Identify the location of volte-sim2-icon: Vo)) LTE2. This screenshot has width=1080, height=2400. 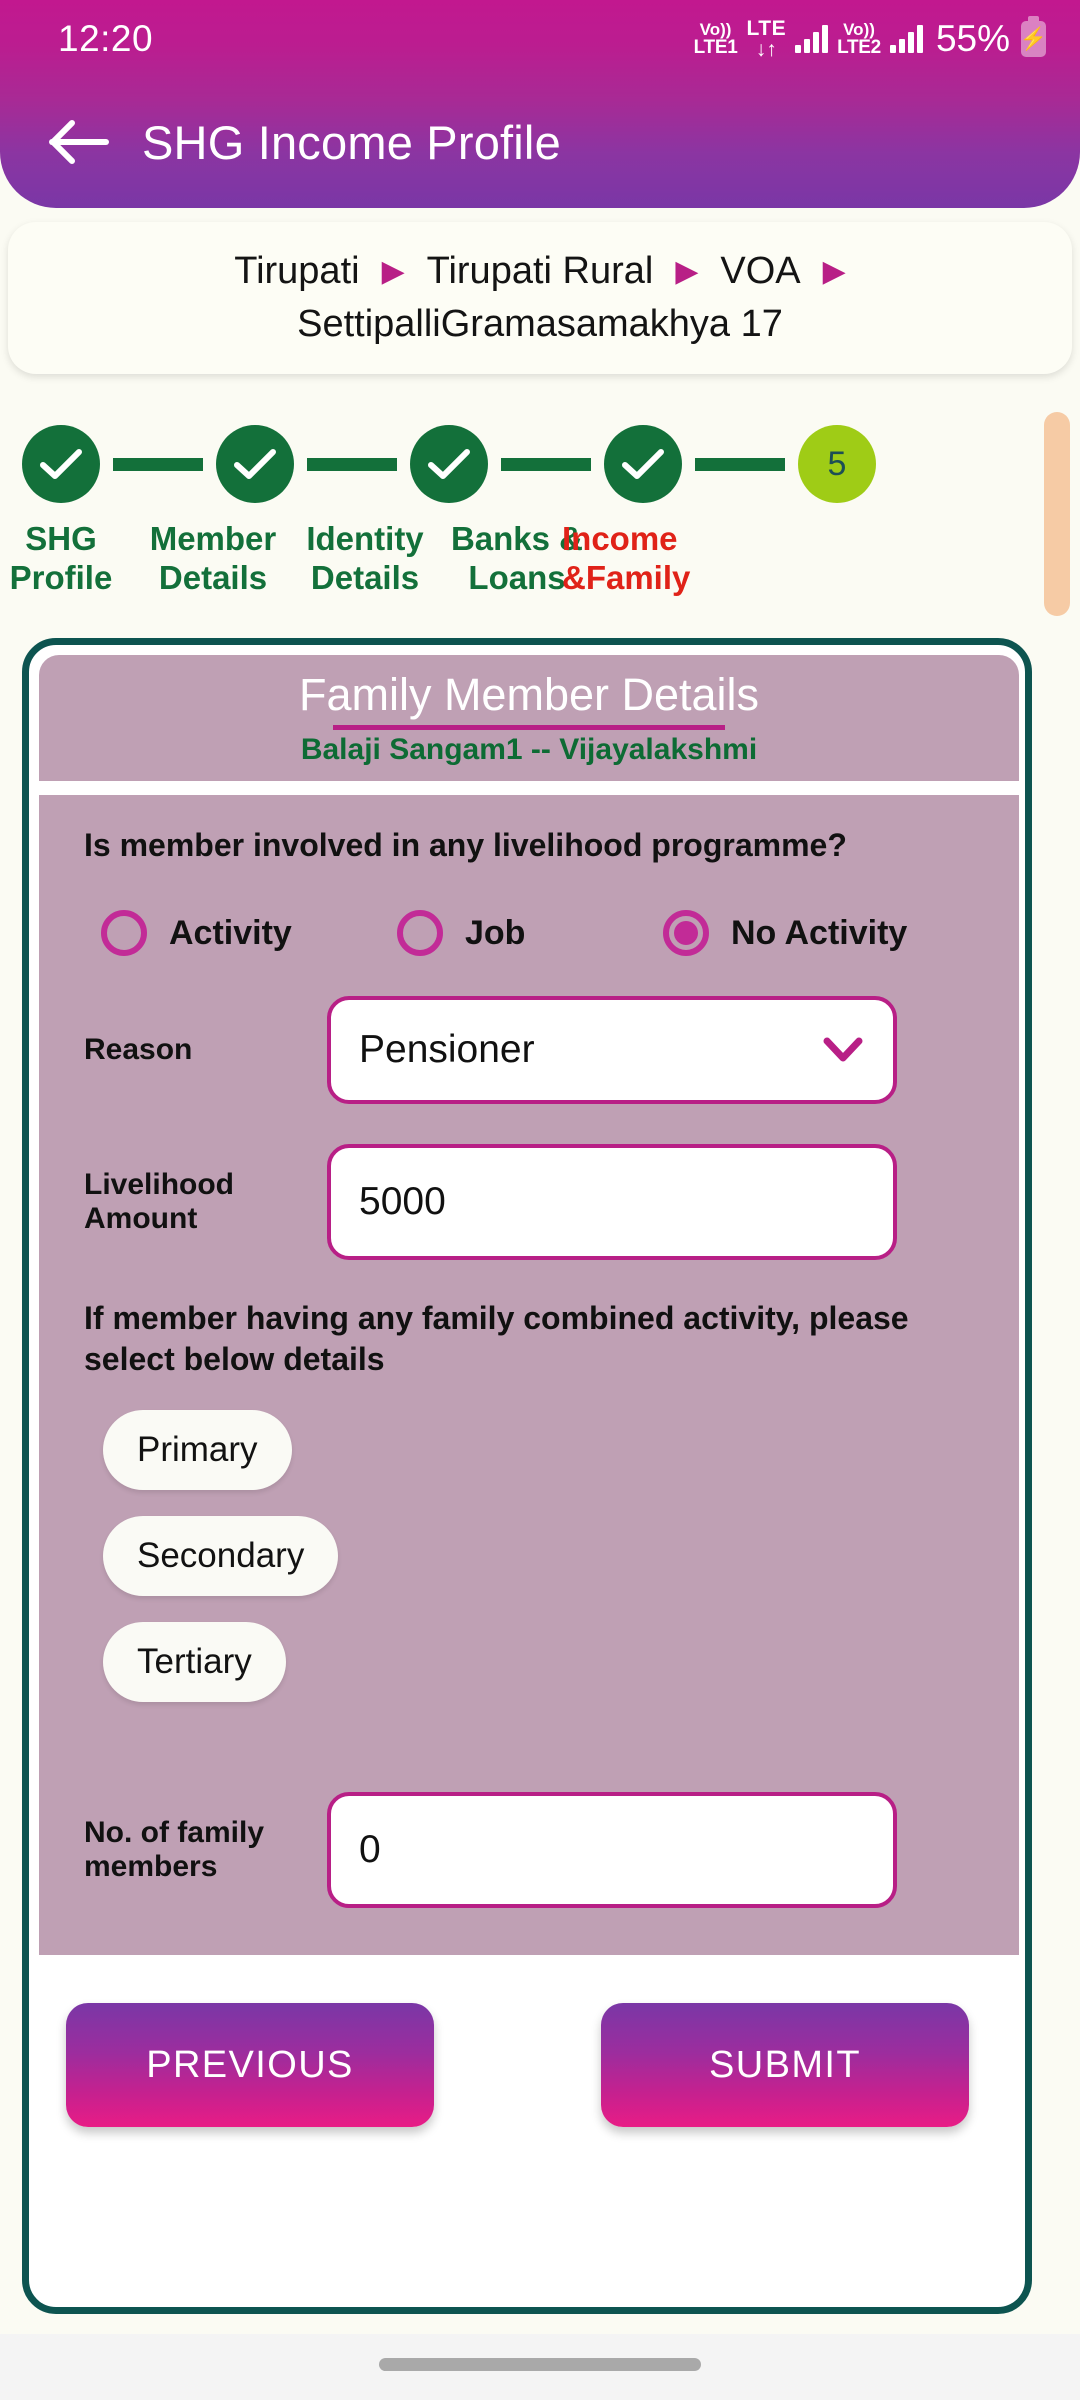
(859, 39).